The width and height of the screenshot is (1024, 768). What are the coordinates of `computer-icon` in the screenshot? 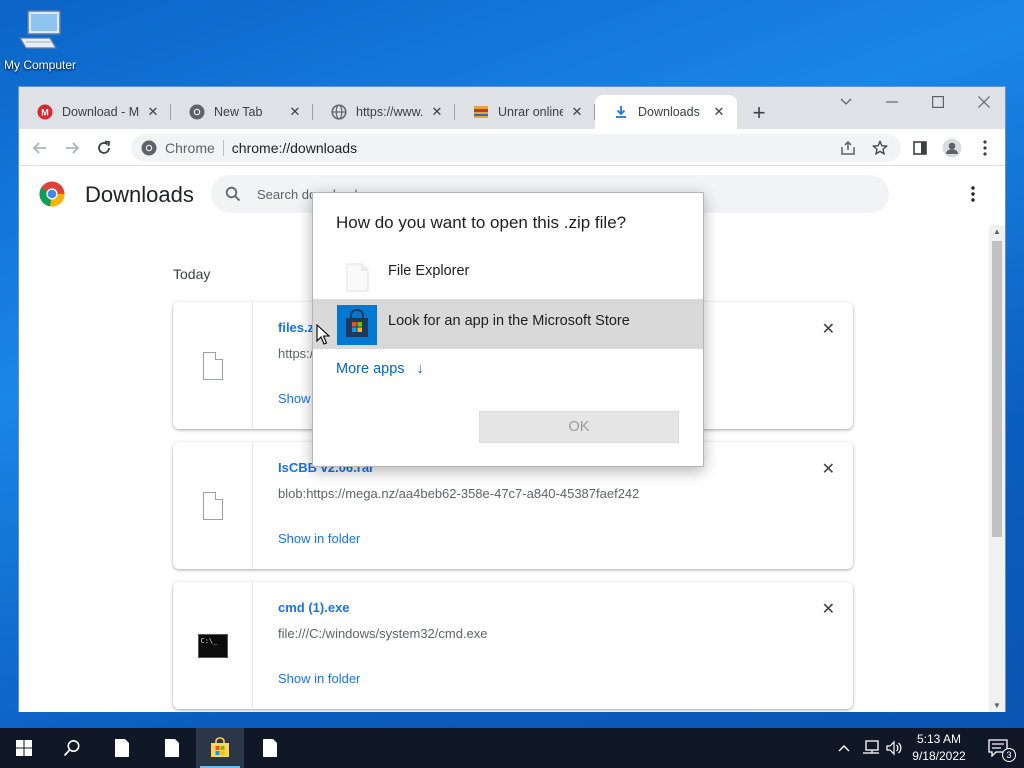 It's located at (40, 31).